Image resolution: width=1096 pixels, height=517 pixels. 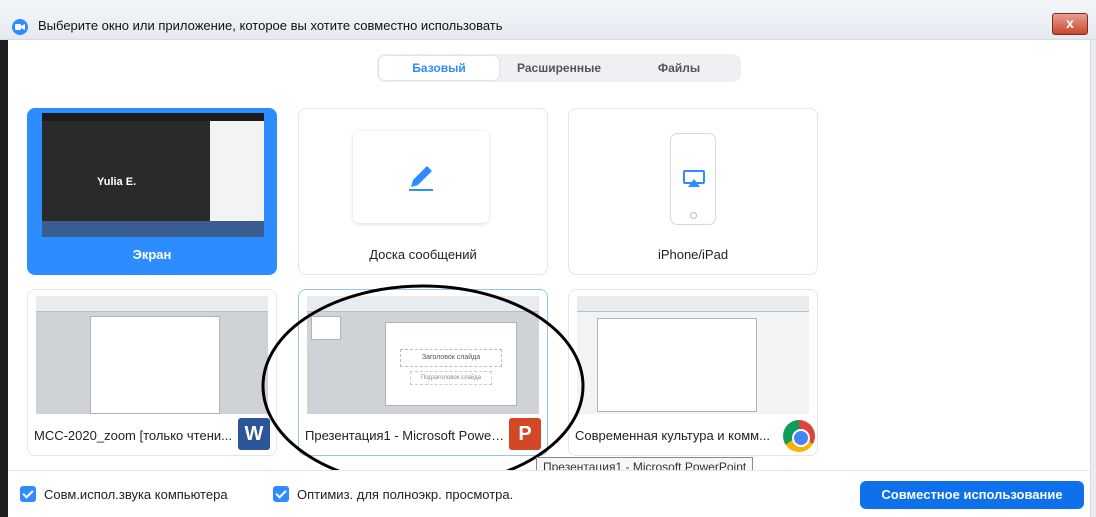 What do you see at coordinates (237, 171) in the screenshot?
I see `participants-panel-preview` at bounding box center [237, 171].